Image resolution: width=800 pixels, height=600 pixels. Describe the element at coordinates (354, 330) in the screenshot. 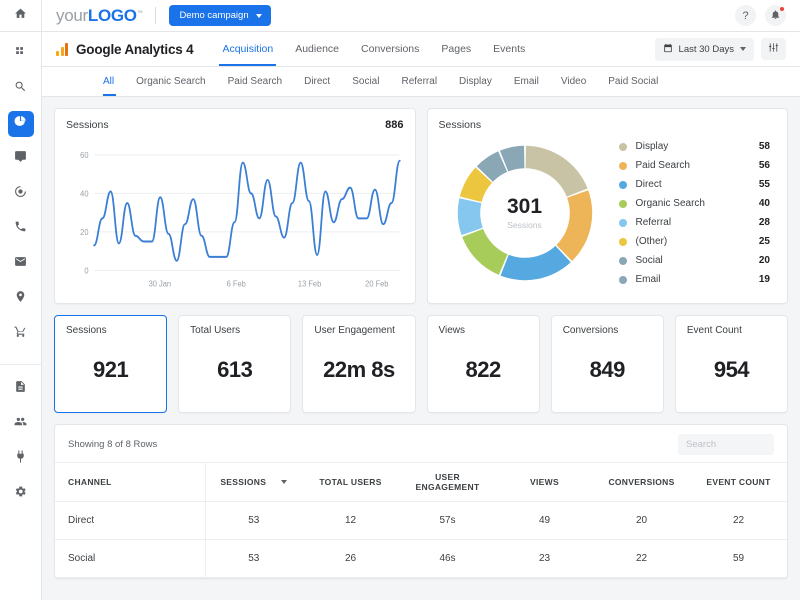

I see `kpi-label: User Engagement` at that location.